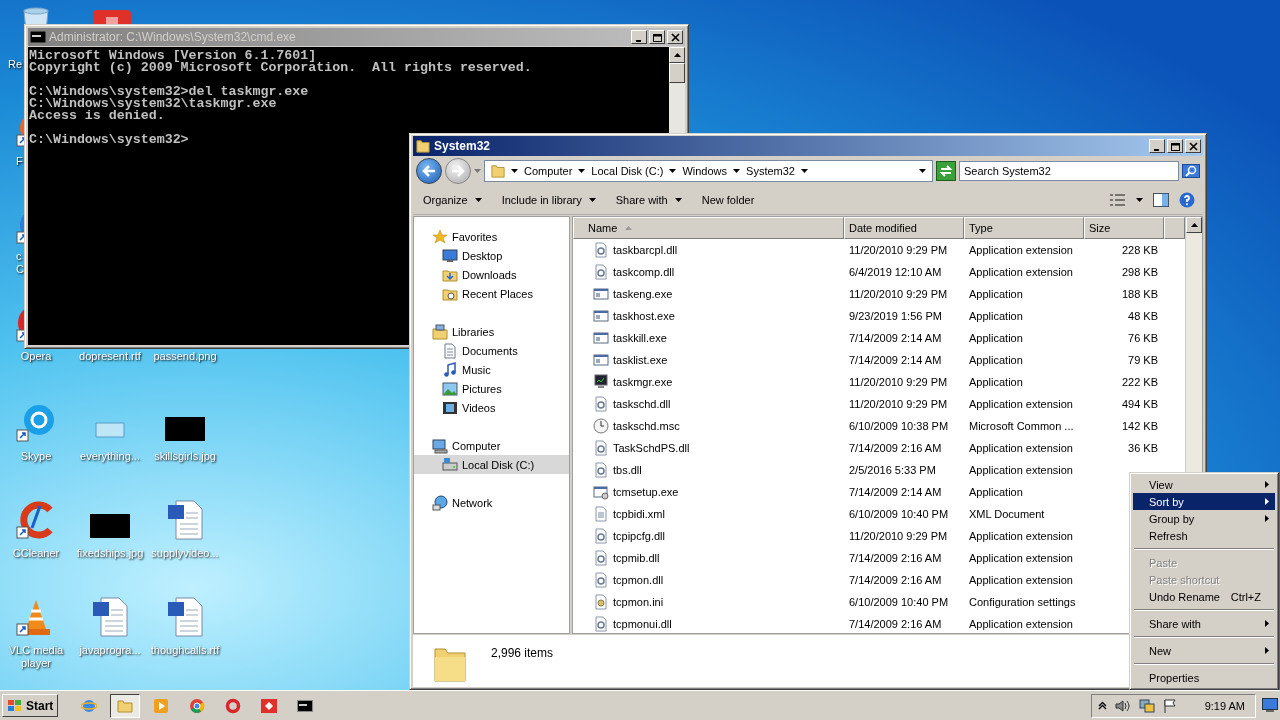 The width and height of the screenshot is (1280, 720). I want to click on menu-item: View, so click(1204, 484).